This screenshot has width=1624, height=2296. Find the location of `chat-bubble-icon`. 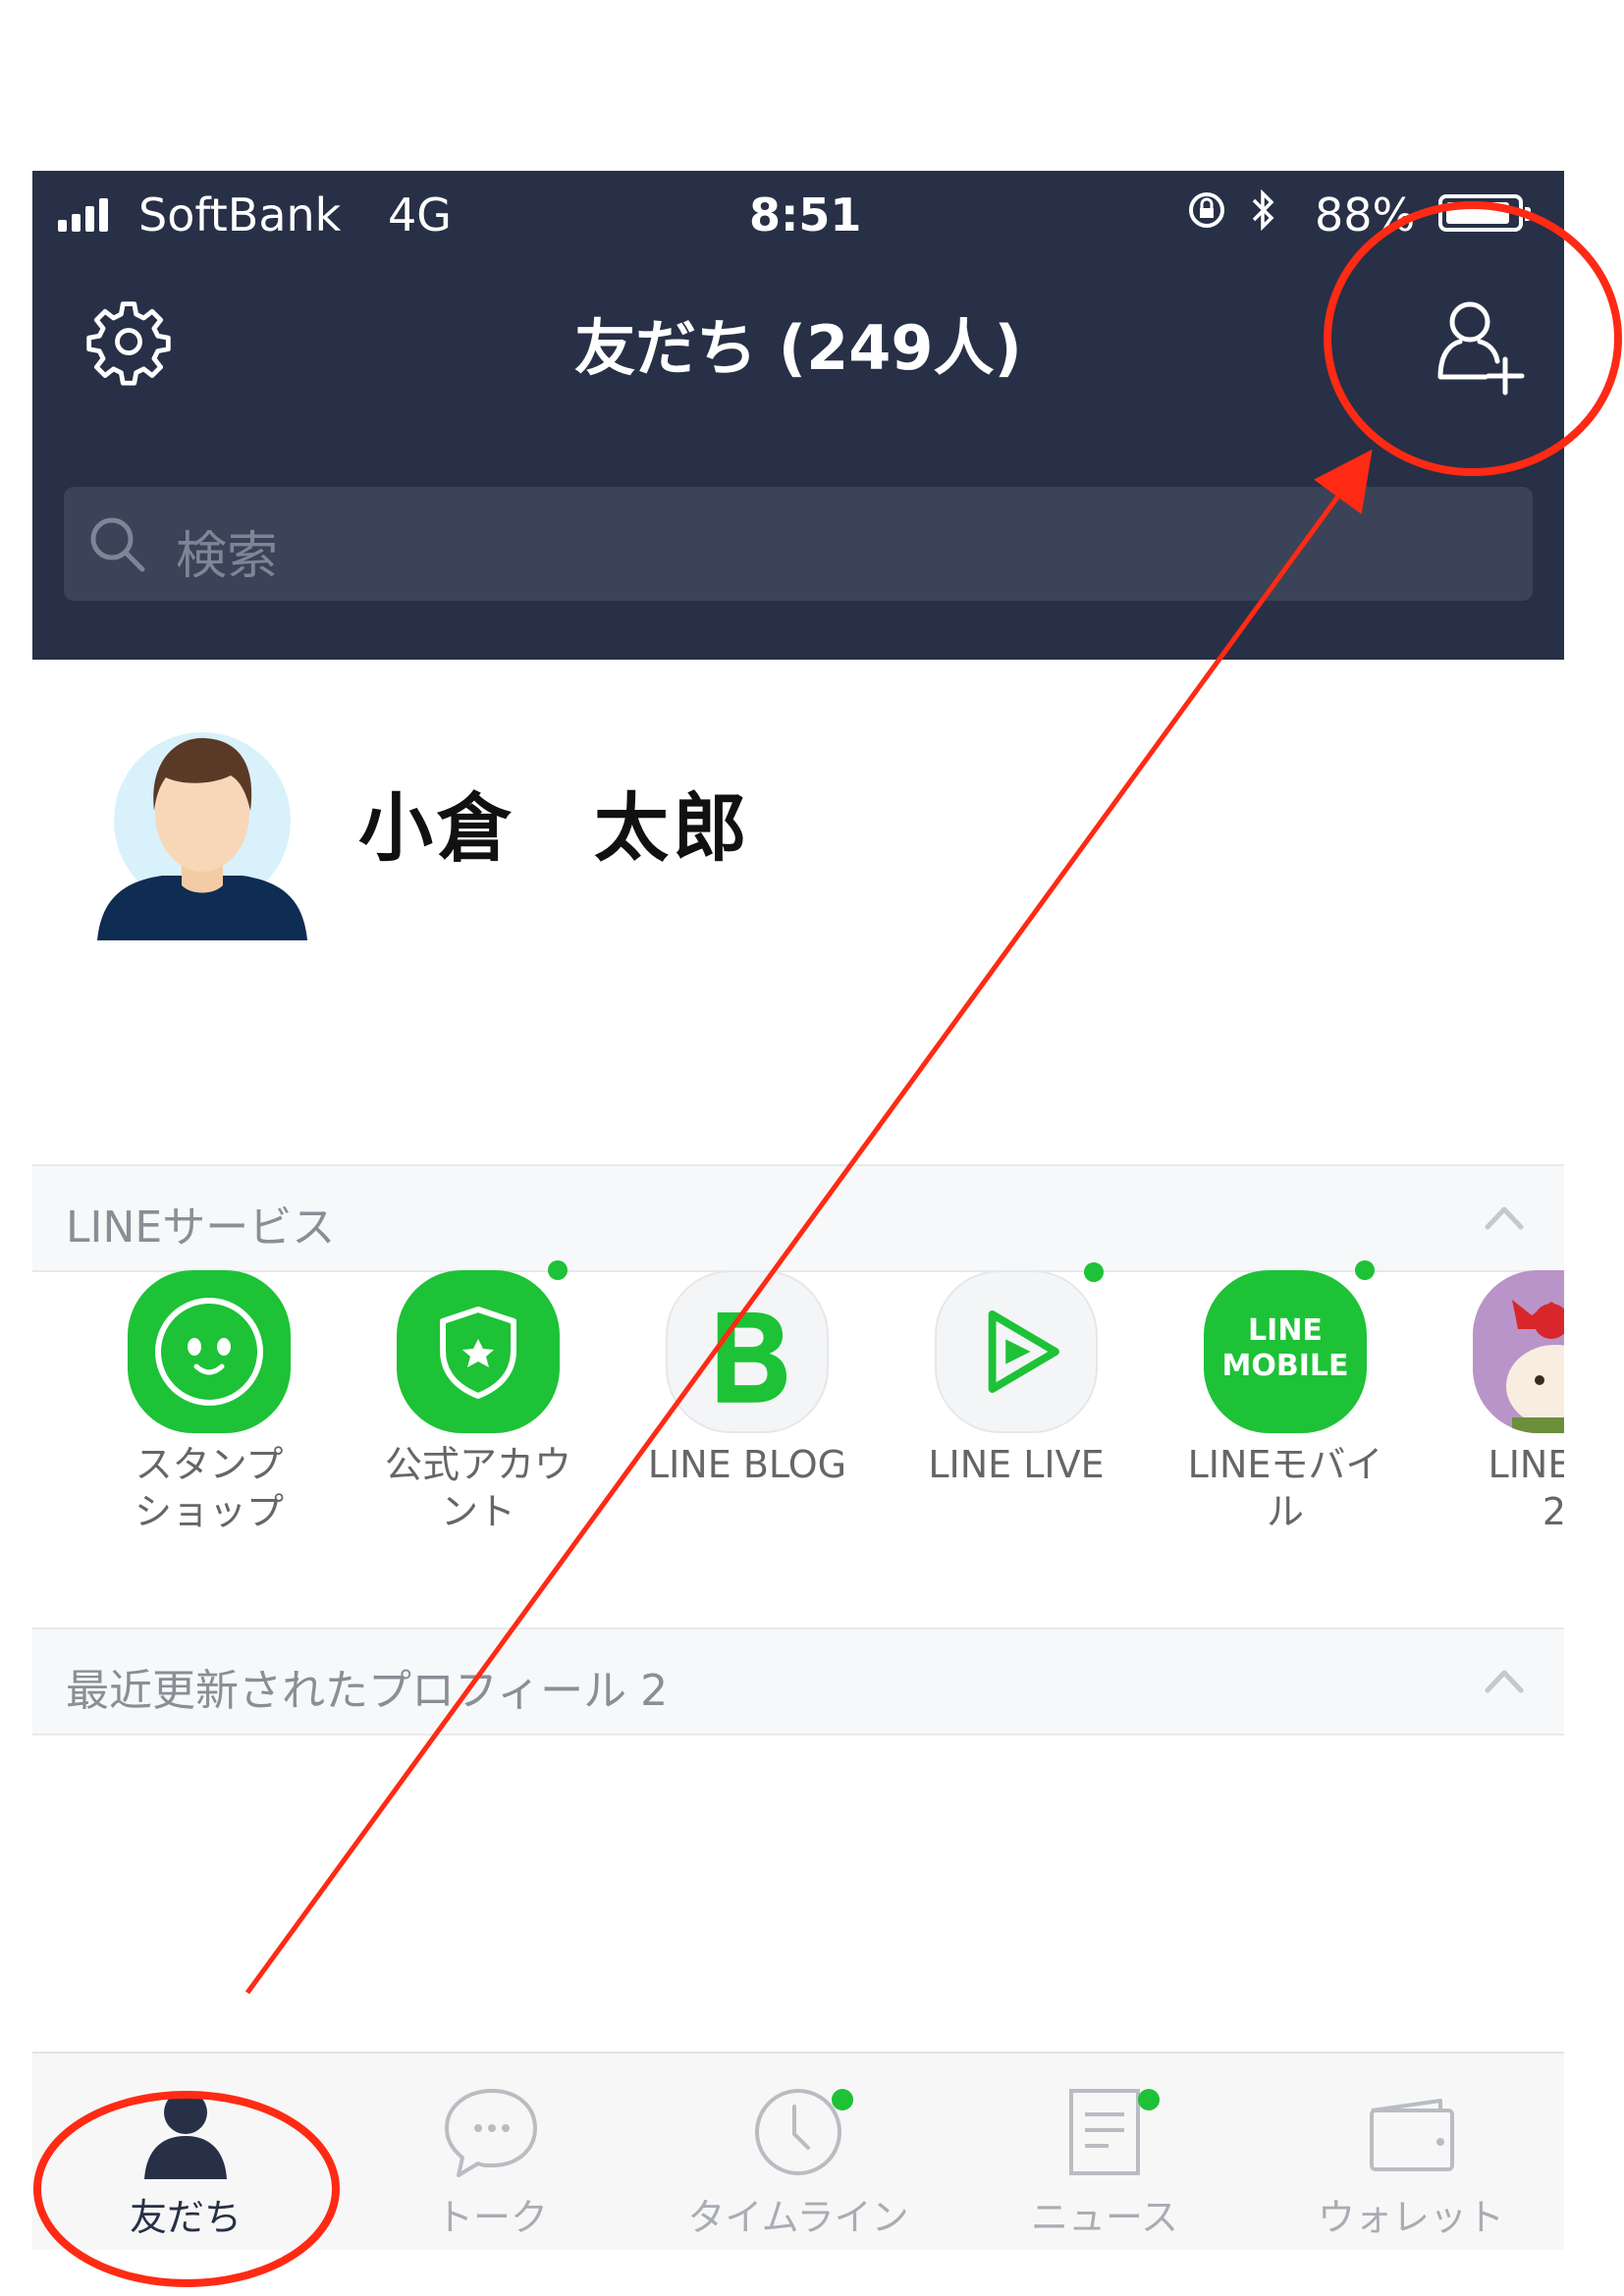

chat-bubble-icon is located at coordinates (492, 2132).